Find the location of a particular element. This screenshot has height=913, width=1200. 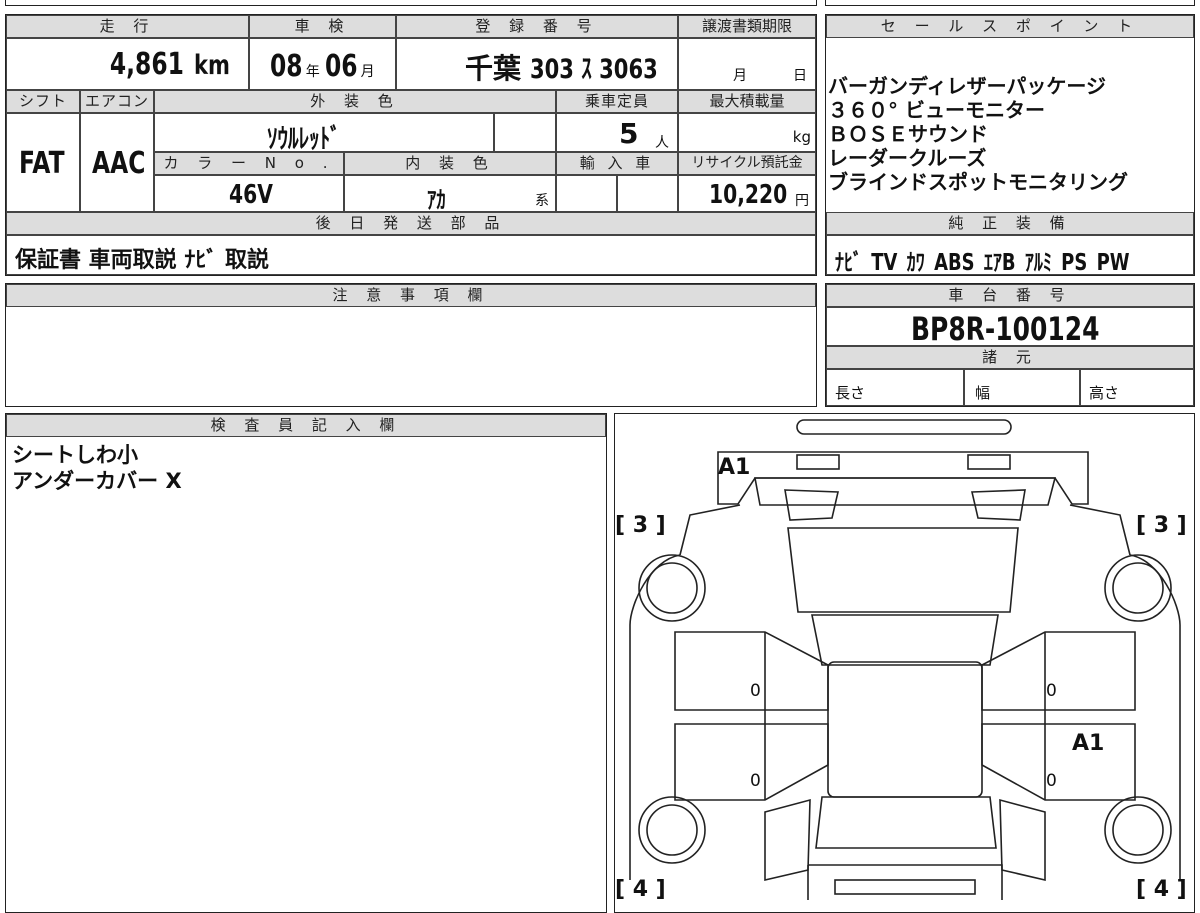

exterior-color-value: ｿｳﾙﾚｯﾄﾞ is located at coordinates (304, 139).